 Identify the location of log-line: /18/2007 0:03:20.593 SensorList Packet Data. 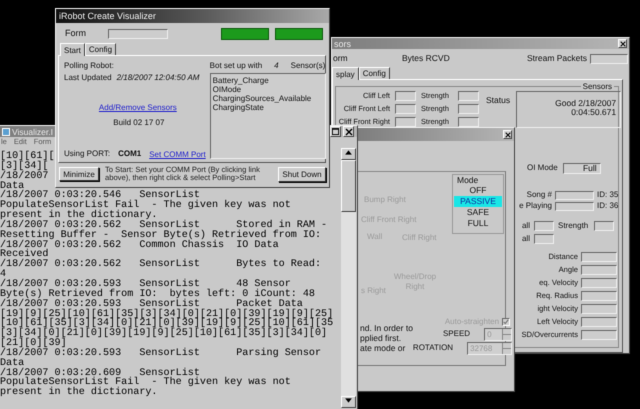
(151, 305).